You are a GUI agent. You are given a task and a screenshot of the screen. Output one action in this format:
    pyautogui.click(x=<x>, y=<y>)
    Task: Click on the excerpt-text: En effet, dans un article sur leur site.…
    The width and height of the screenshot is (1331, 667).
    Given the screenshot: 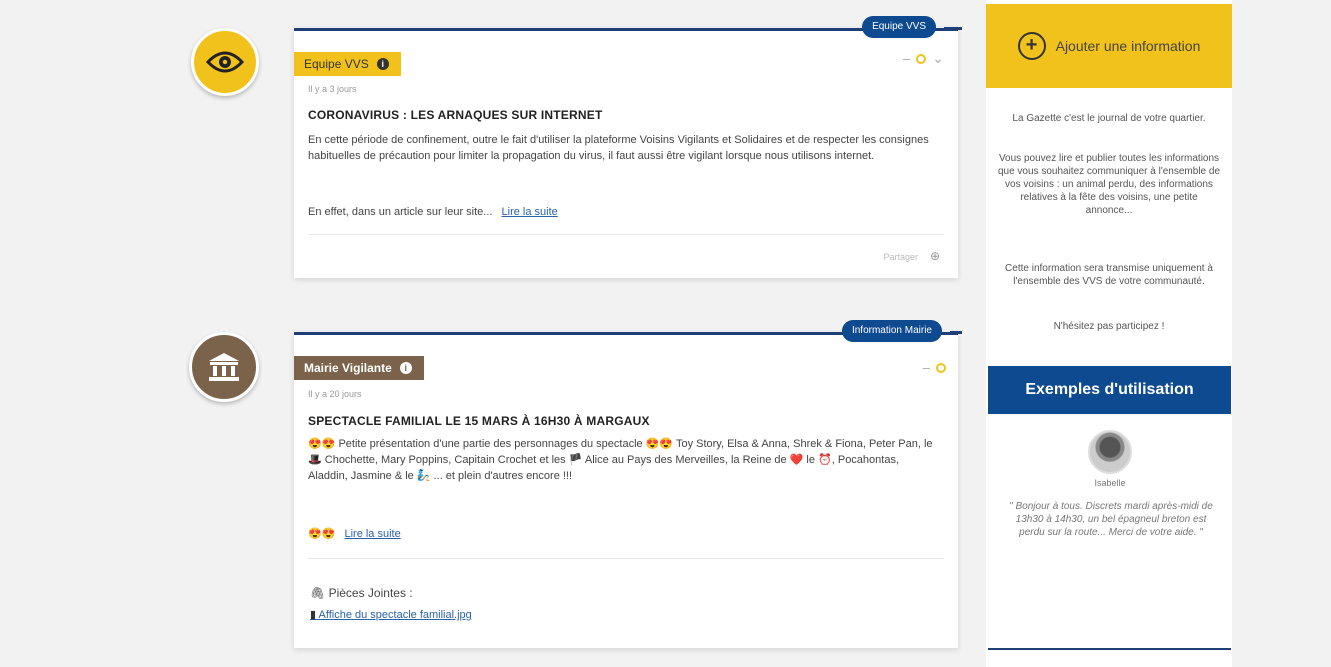 What is the action you would take?
    pyautogui.click(x=400, y=212)
    